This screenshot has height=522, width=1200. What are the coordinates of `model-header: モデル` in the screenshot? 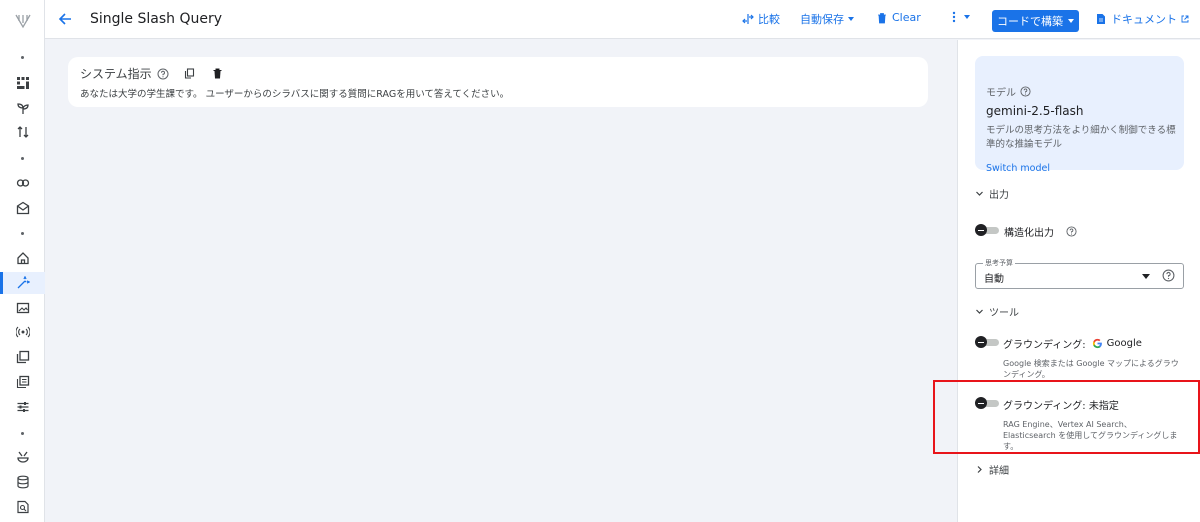 It's located at (1008, 91).